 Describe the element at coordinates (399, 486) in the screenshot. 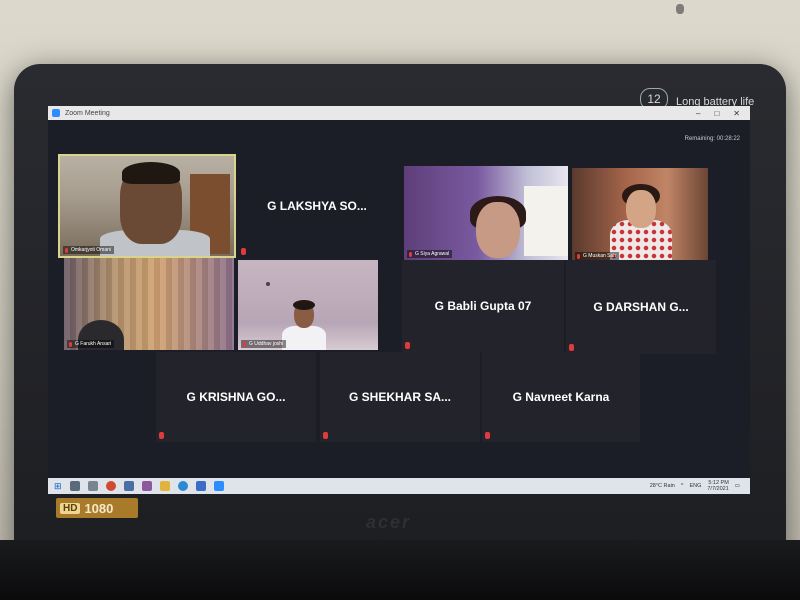

I see `windows-taskbar: ⊞ 28°C Rain ^ ENG 5:12 PM 7/7/2021 ▭` at that location.